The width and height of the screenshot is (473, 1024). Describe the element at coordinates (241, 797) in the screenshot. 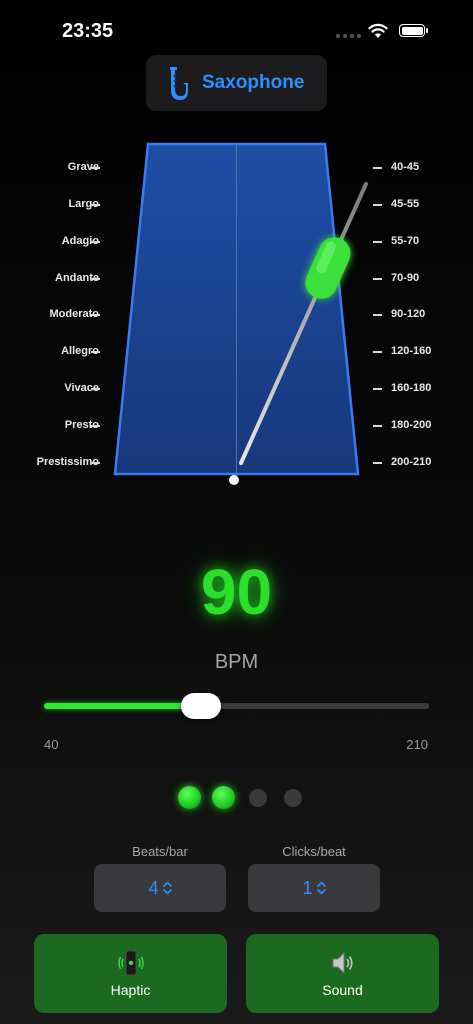

I see `beat-indicator` at that location.